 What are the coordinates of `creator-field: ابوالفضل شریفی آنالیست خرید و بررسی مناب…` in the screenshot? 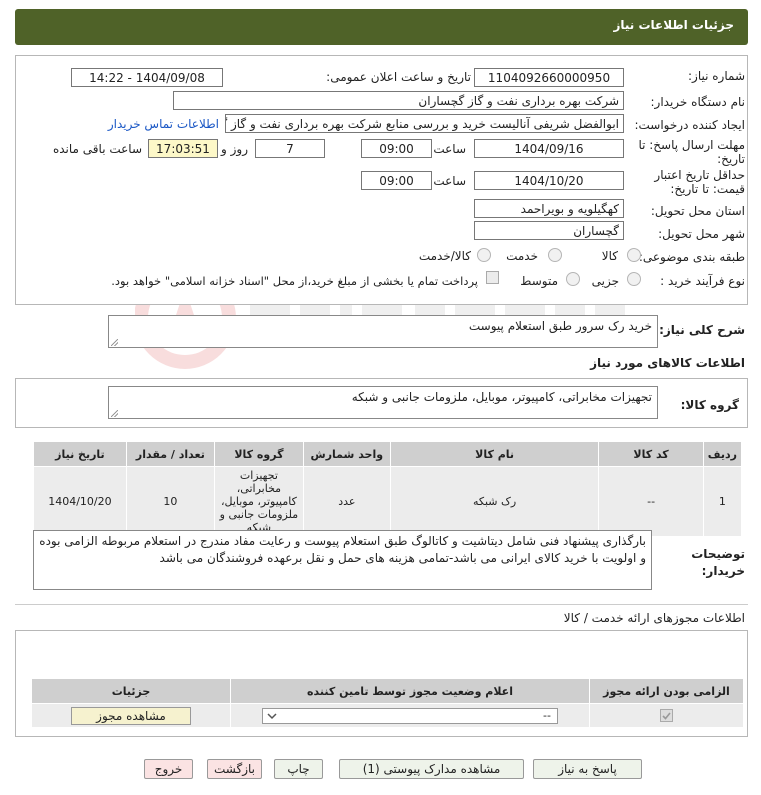 It's located at (424, 123).